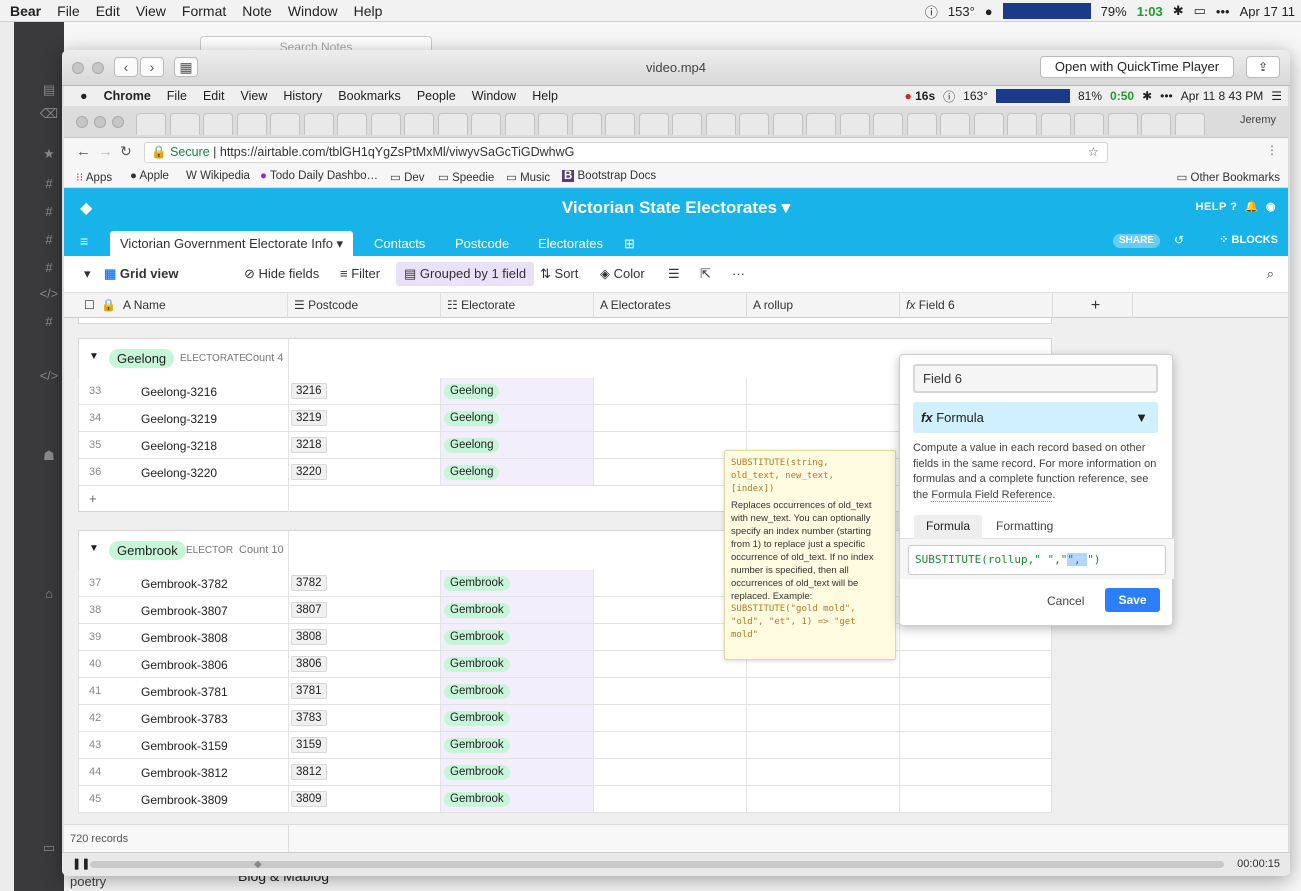 The height and width of the screenshot is (891, 1301). I want to click on bug-icon: ☗, so click(49, 456).